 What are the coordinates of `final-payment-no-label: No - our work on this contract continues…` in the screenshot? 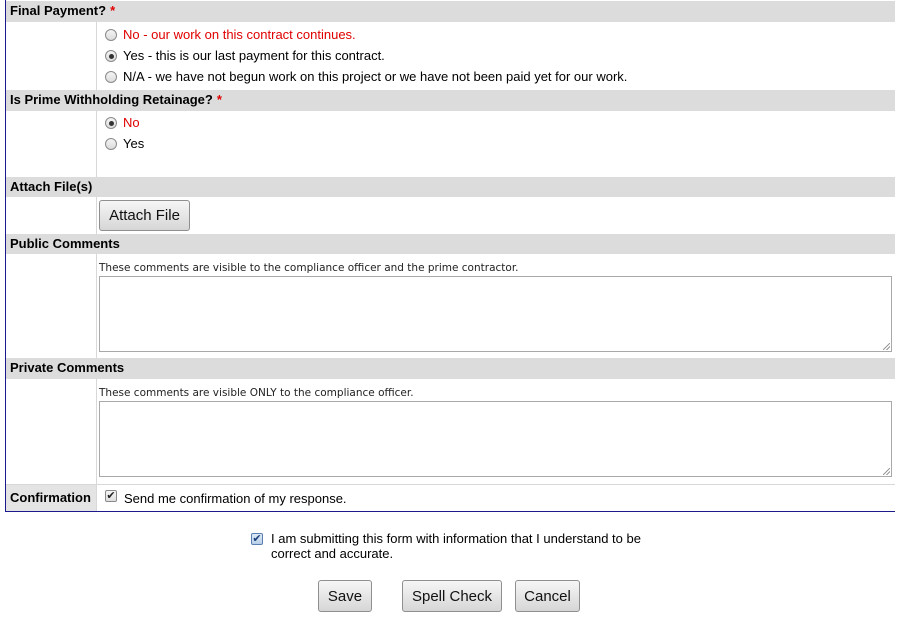 It's located at (239, 34).